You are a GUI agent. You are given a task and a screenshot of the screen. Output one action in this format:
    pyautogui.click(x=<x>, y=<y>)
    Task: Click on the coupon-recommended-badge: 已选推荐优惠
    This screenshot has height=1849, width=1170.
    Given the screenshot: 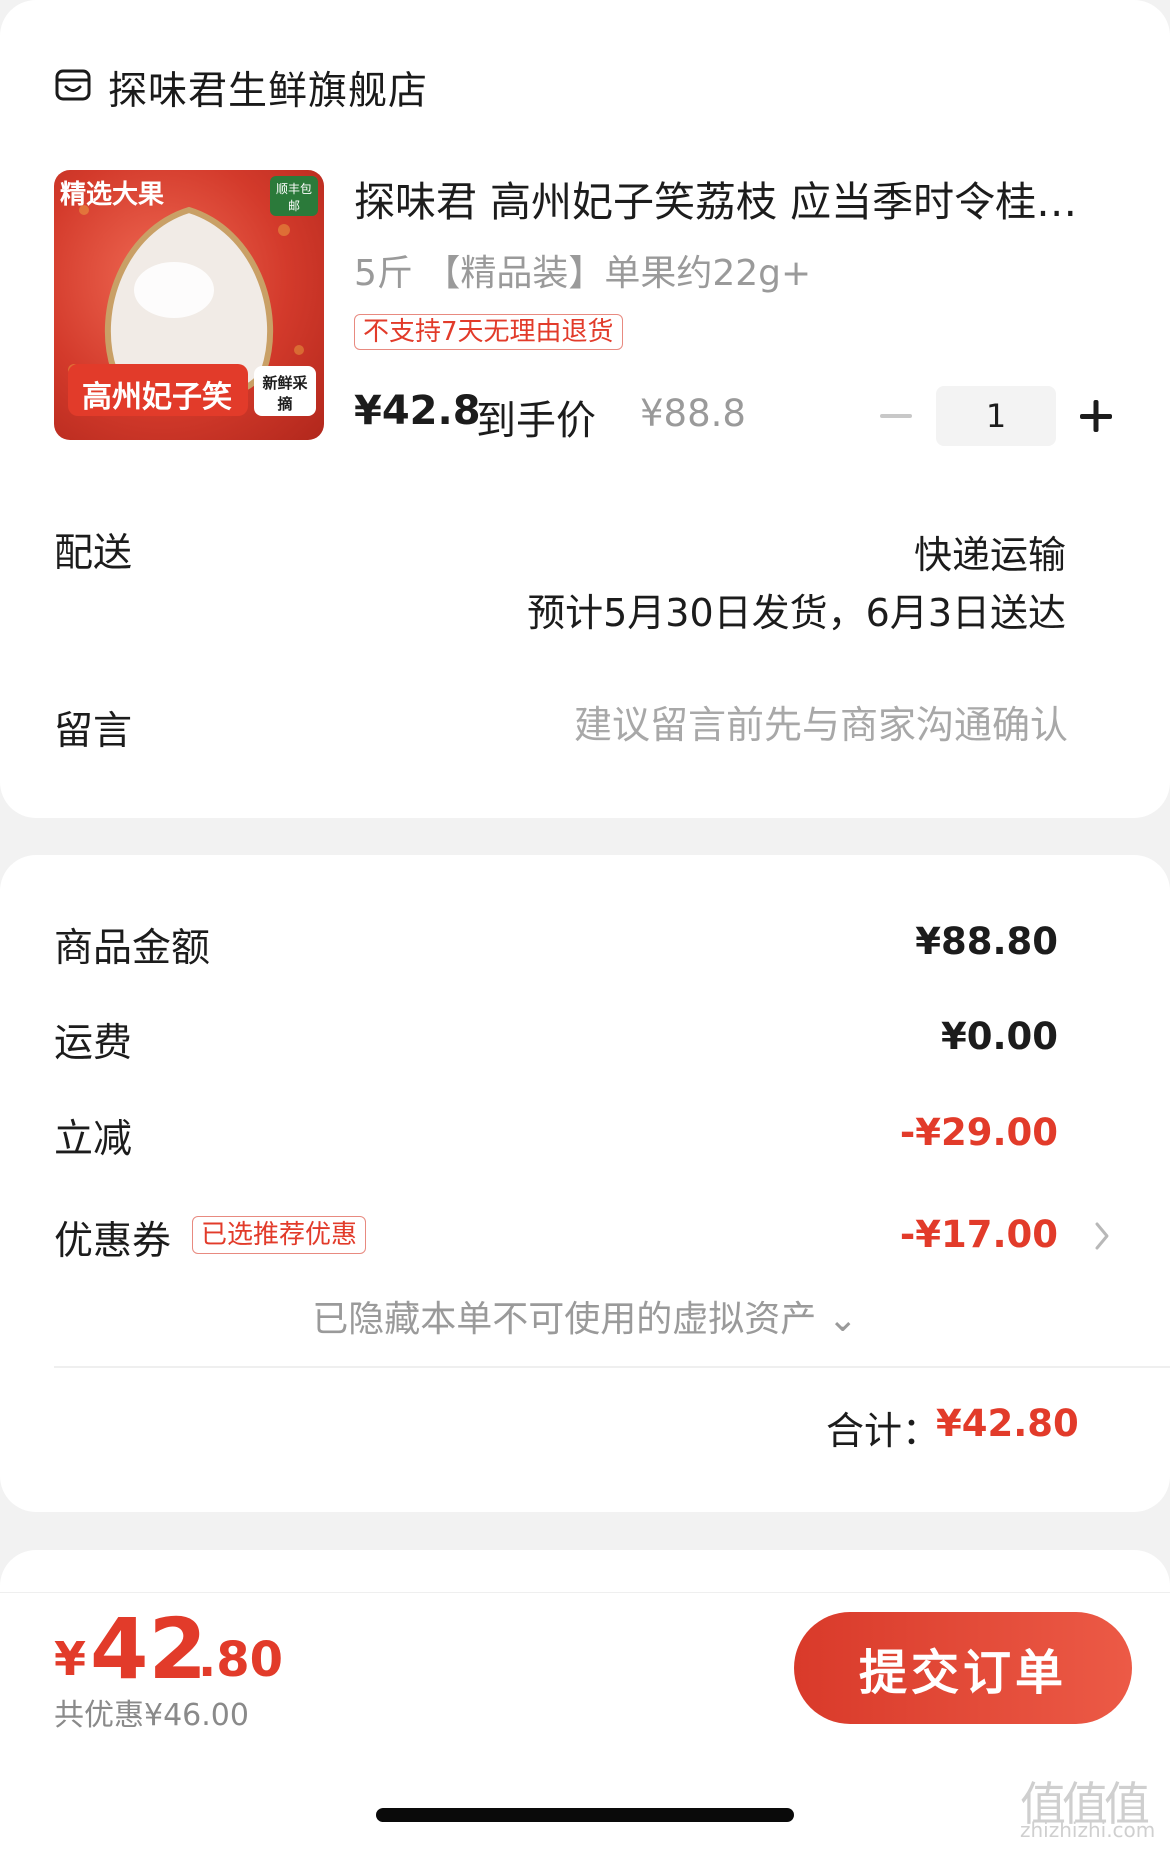 What is the action you would take?
    pyautogui.click(x=279, y=1235)
    